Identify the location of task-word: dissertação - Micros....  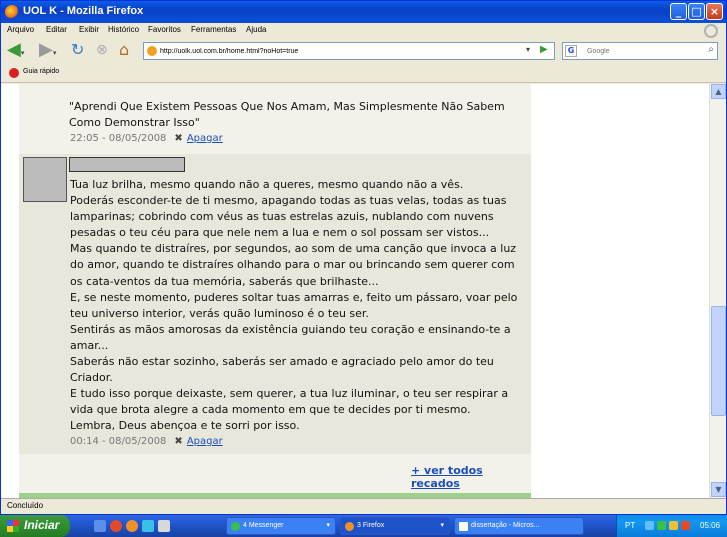
(519, 526).